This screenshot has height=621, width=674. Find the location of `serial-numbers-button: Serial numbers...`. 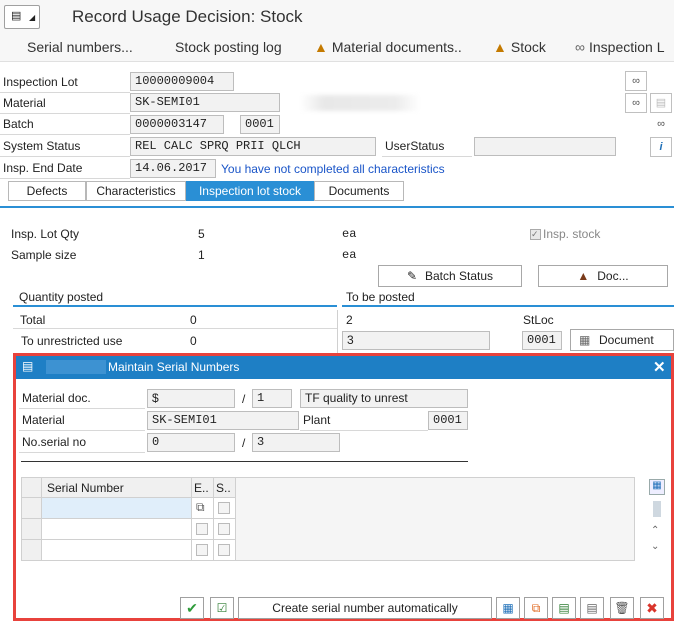

serial-numbers-button: Serial numbers... is located at coordinates (80, 47).